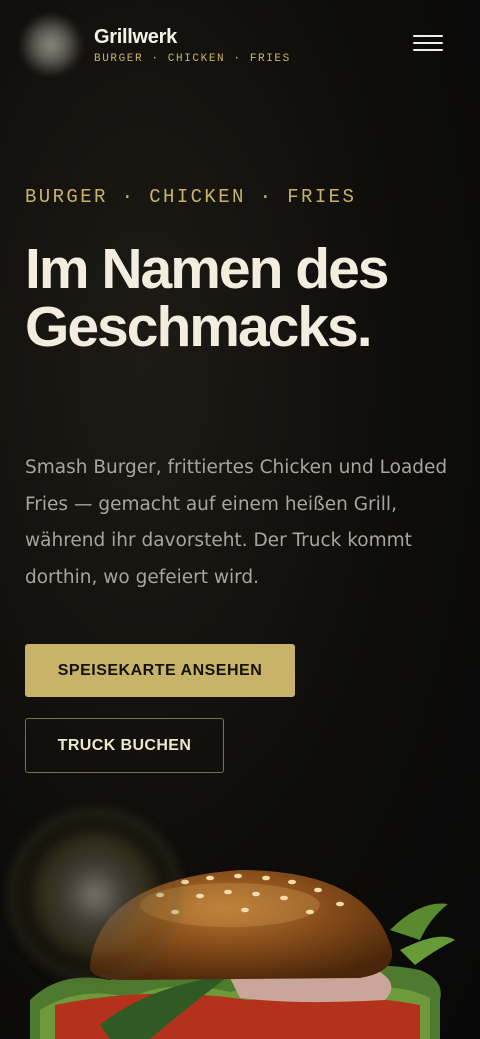  Describe the element at coordinates (191, 197) in the screenshot. I see `hero-eyebrow: BURGER · CHICKEN · FRIES` at that location.